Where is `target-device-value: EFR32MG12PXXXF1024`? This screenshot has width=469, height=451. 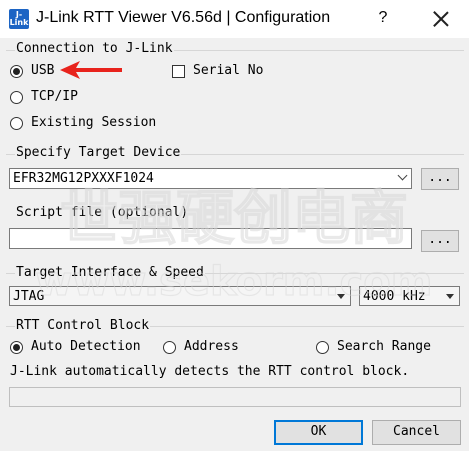
target-device-value: EFR32MG12PXXXF1024 is located at coordinates (83, 178).